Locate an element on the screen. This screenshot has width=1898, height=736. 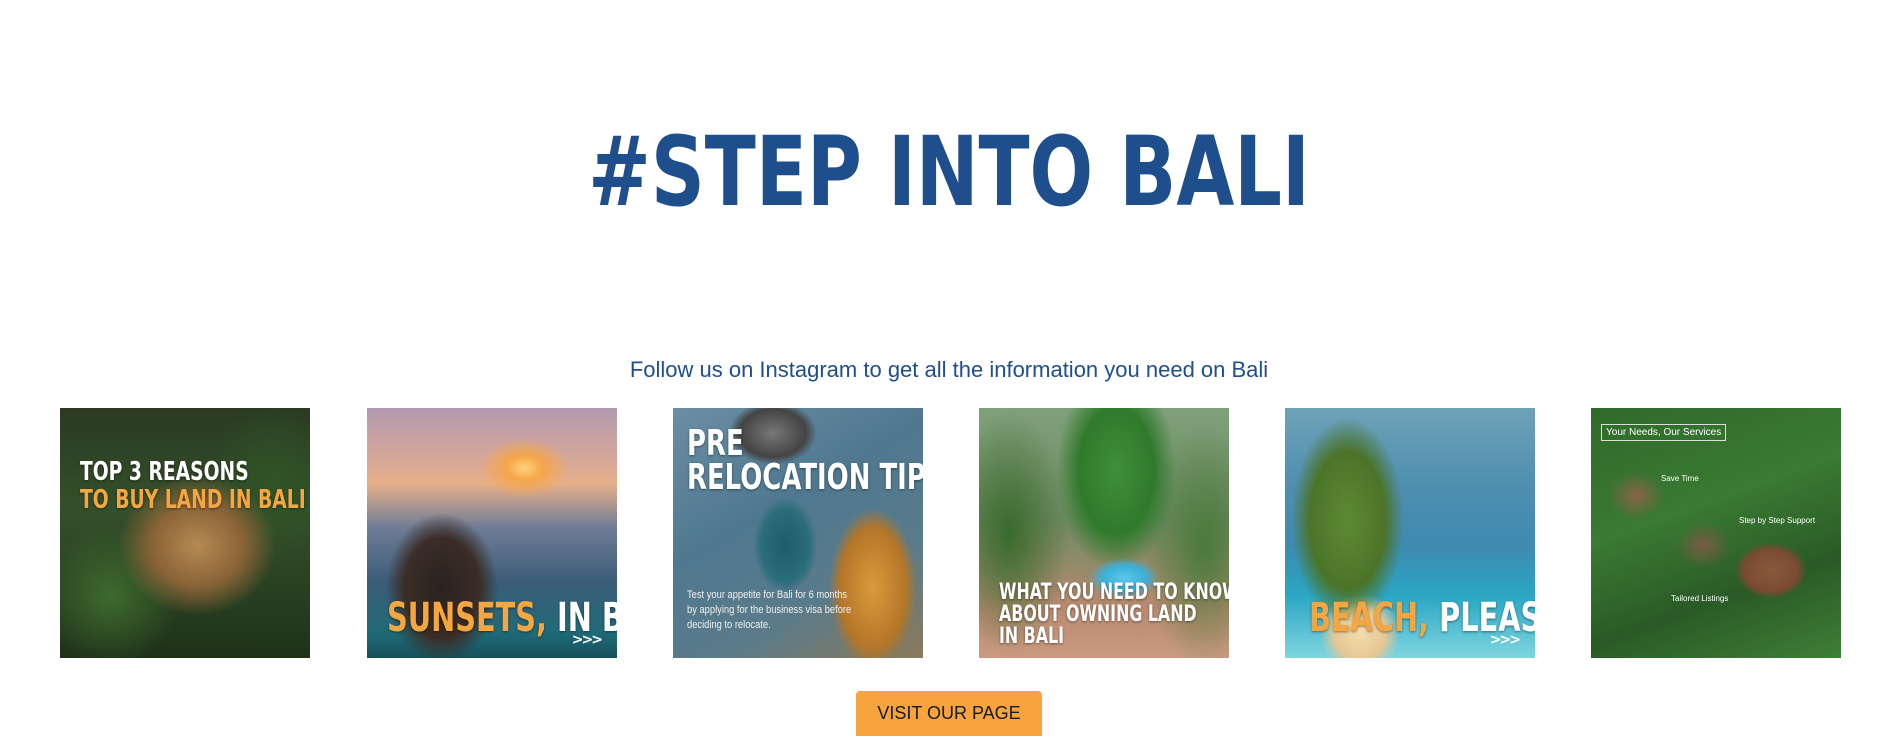
caption-line-accent: TO BUY LAND IN BALI is located at coordinates (193, 500).